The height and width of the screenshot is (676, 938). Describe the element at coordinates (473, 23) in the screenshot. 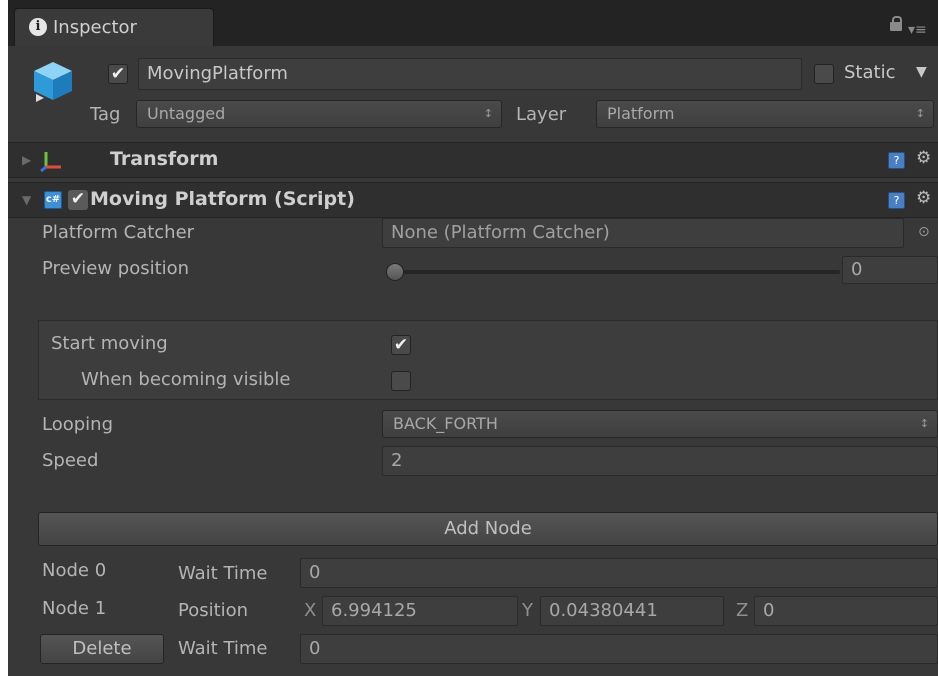

I see `tab-bar: i Inspector ▾≡` at that location.